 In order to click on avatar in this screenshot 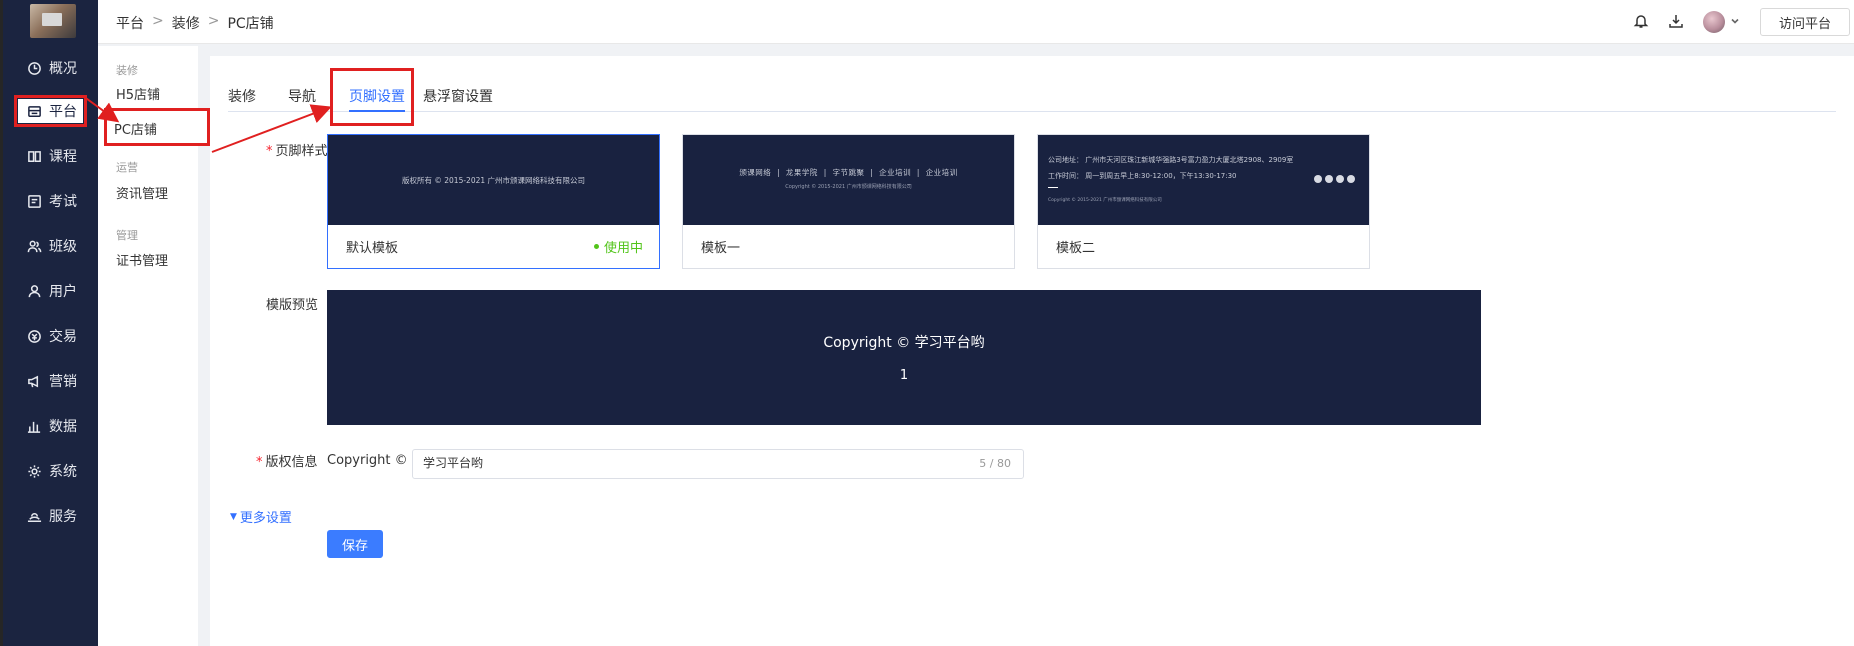, I will do `click(1714, 22)`.